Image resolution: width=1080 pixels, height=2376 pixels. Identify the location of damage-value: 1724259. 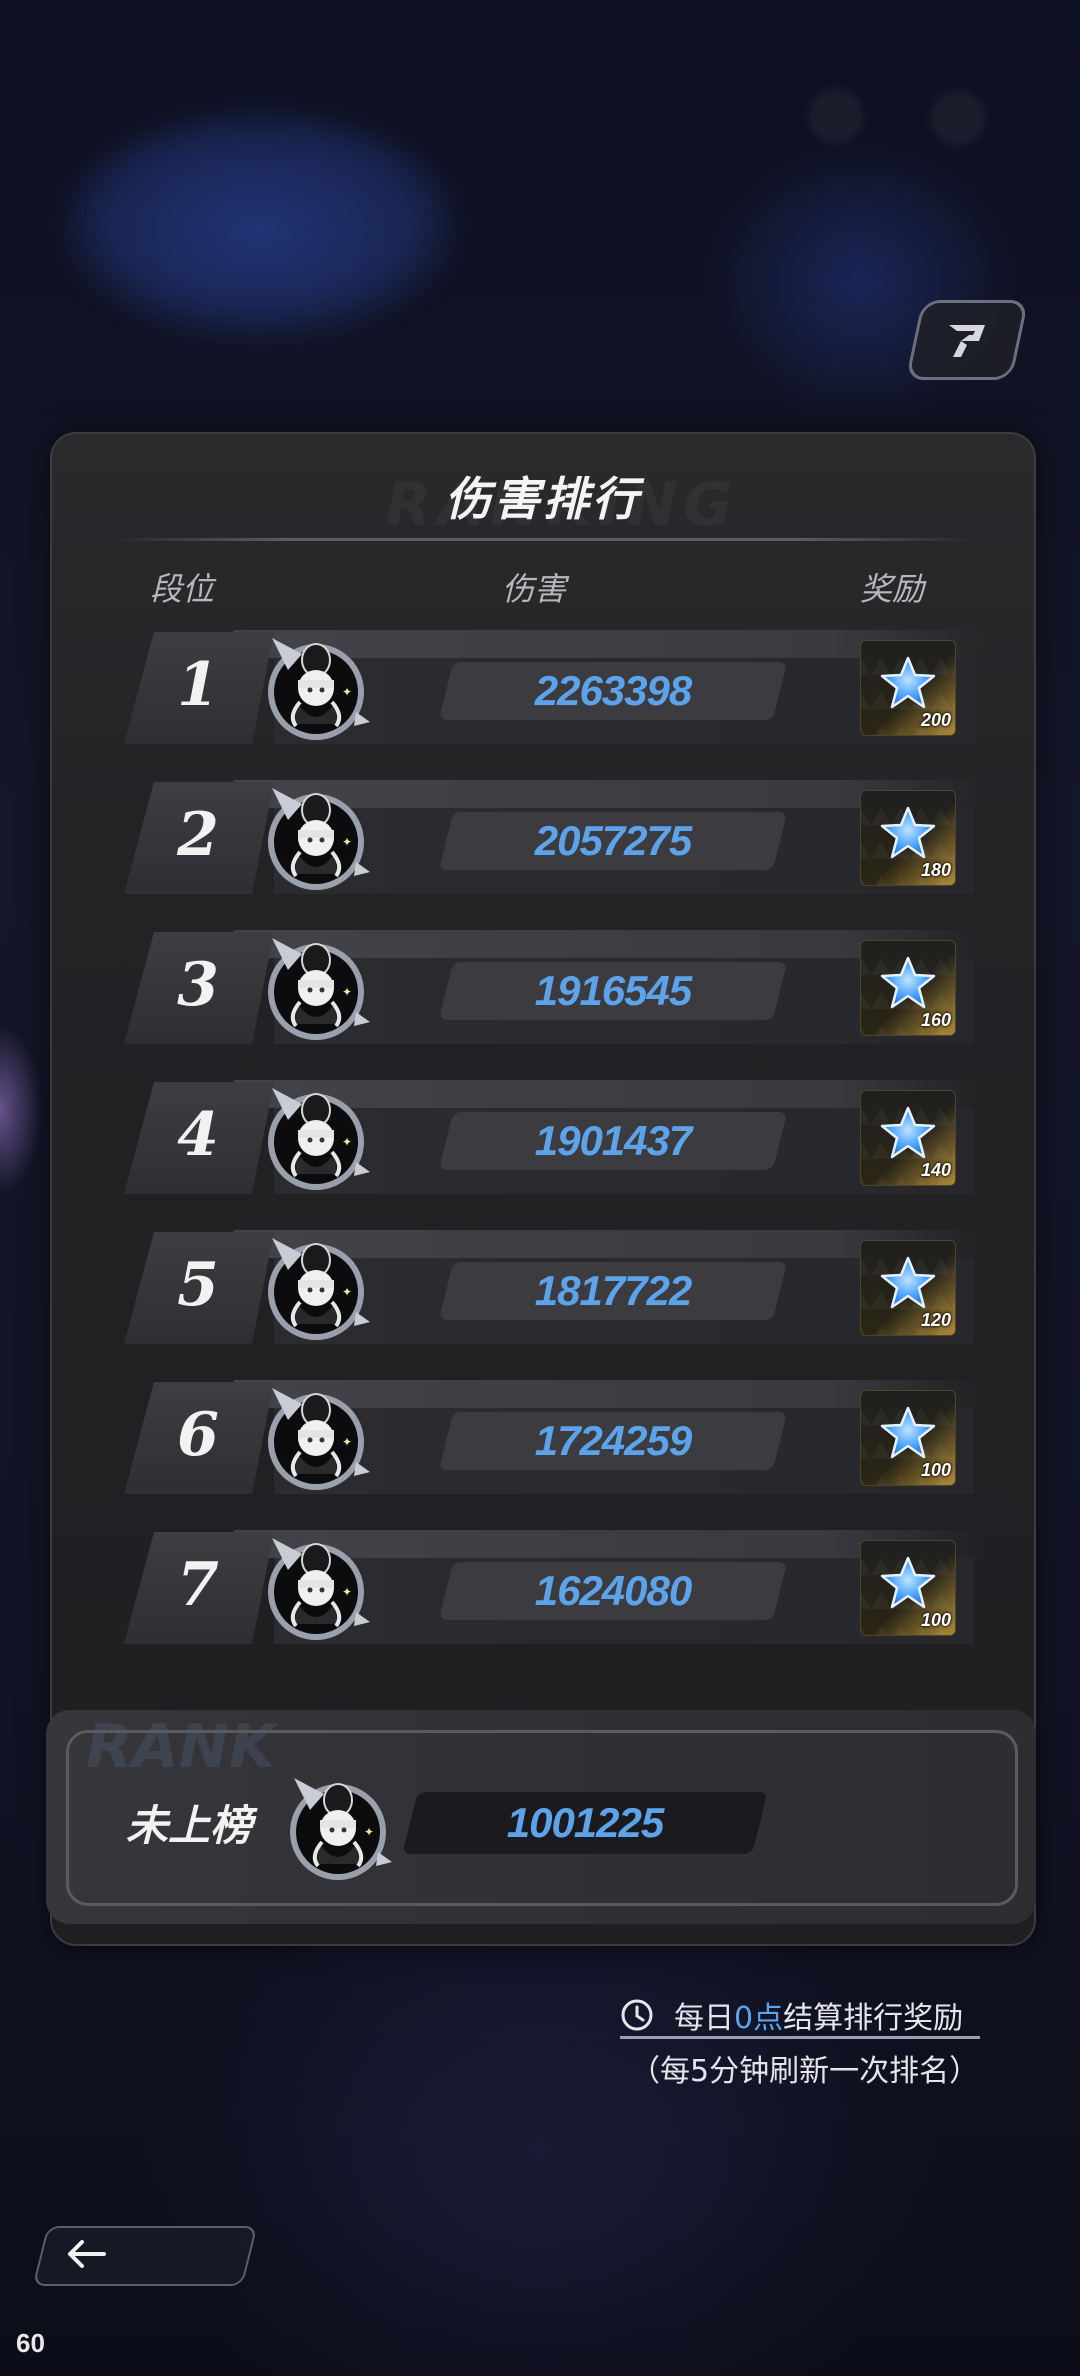
(613, 1440).